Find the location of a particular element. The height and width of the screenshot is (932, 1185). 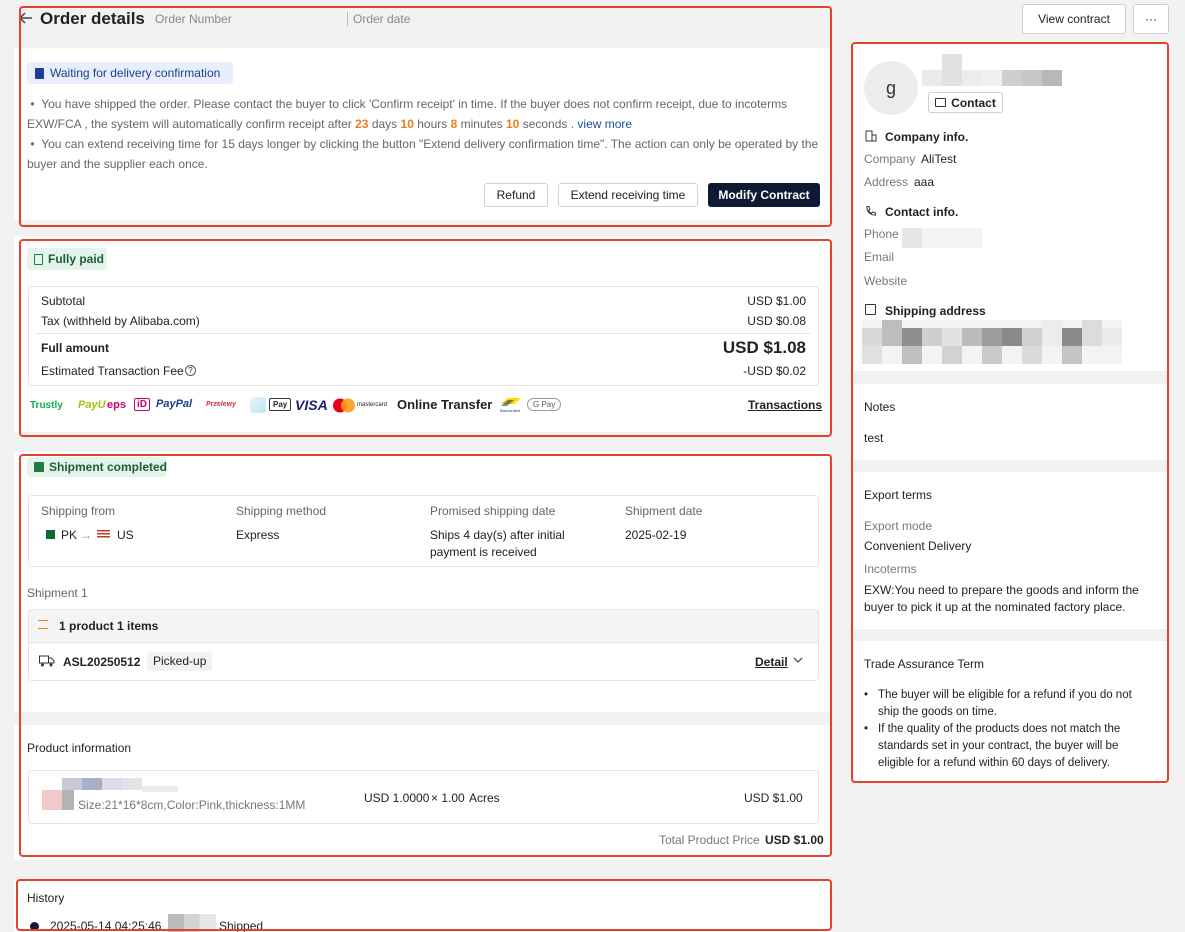

view-more-link: view more is located at coordinates (604, 124).